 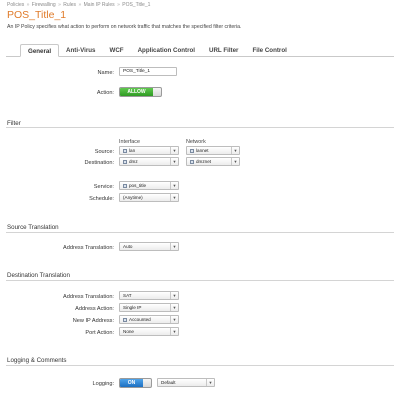 What do you see at coordinates (200, 127) in the screenshot?
I see `filter-divider` at bounding box center [200, 127].